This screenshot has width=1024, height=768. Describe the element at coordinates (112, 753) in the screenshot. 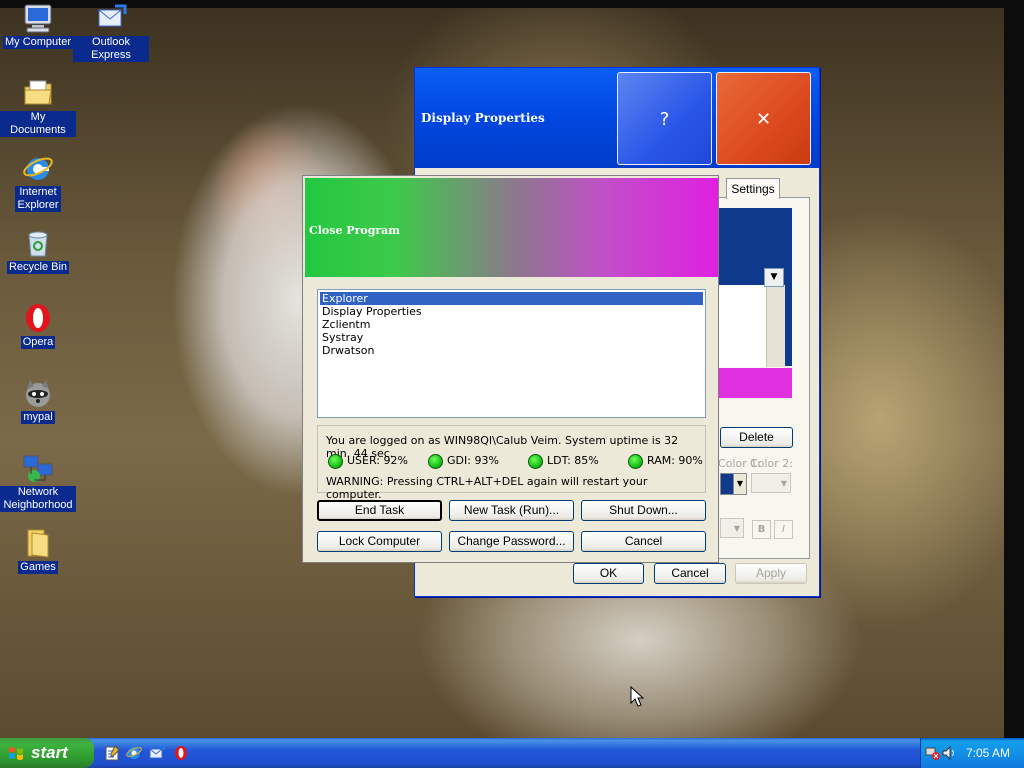

I see `notepad-icon` at that location.